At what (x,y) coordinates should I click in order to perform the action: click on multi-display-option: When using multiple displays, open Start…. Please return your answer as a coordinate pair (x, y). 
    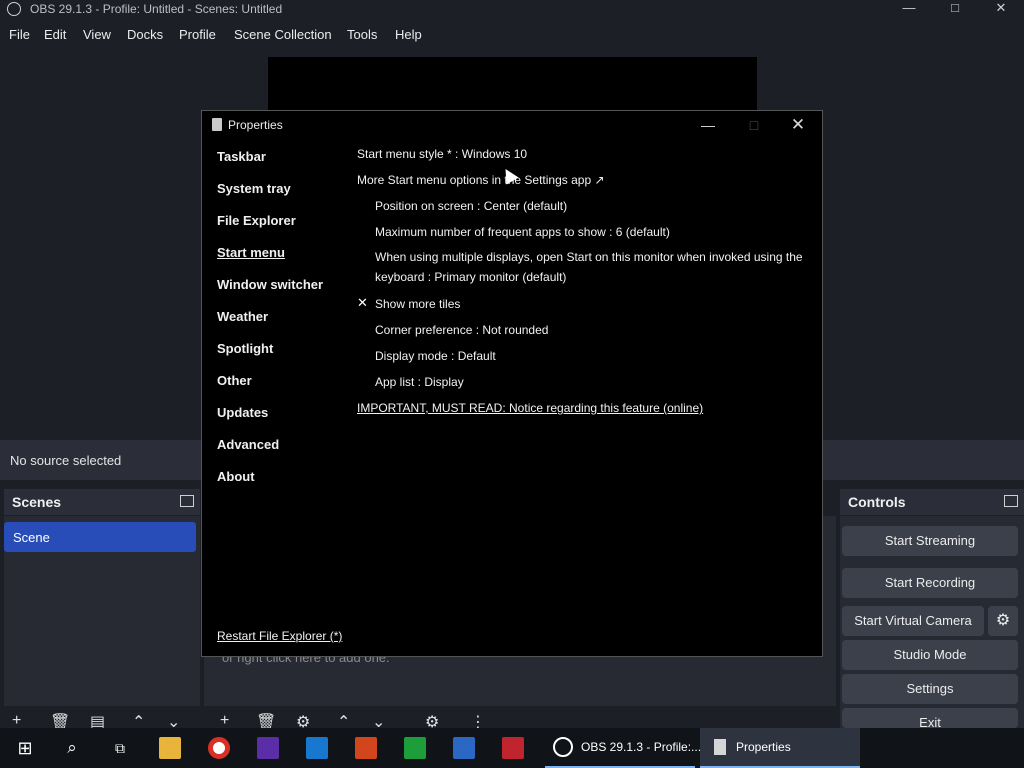
    Looking at the image, I should click on (590, 267).